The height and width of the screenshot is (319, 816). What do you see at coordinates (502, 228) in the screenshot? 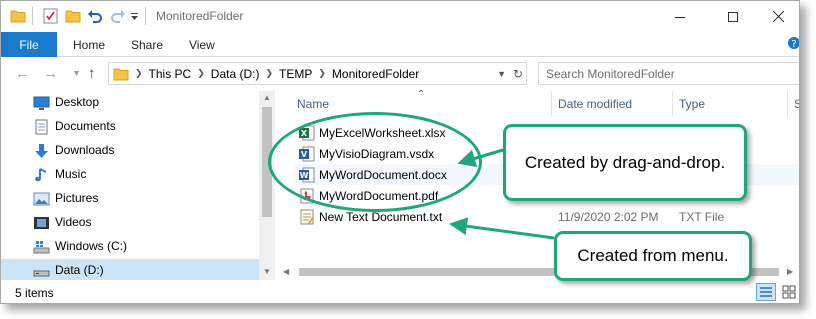
I see `menu-arrow` at bounding box center [502, 228].